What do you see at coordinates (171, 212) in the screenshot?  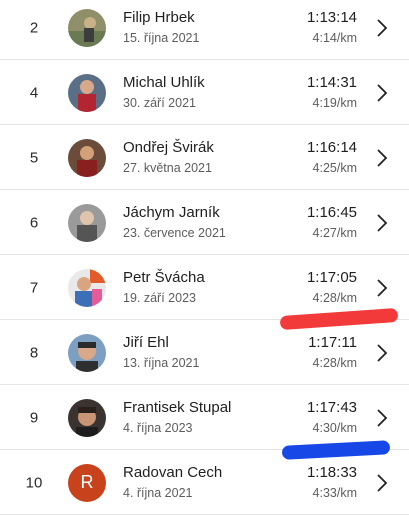 I see `athlete-name: Jáchym Jarník` at bounding box center [171, 212].